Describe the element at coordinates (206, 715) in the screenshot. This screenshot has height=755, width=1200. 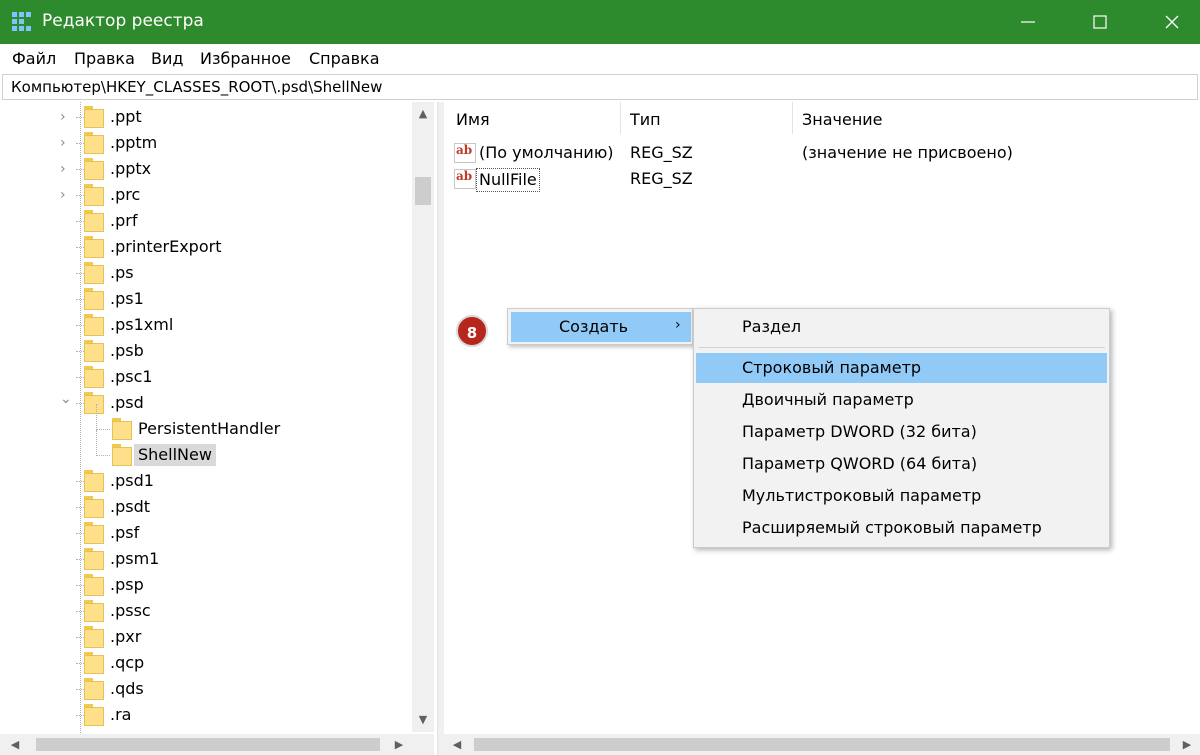
I see `tree-node: .ra` at that location.